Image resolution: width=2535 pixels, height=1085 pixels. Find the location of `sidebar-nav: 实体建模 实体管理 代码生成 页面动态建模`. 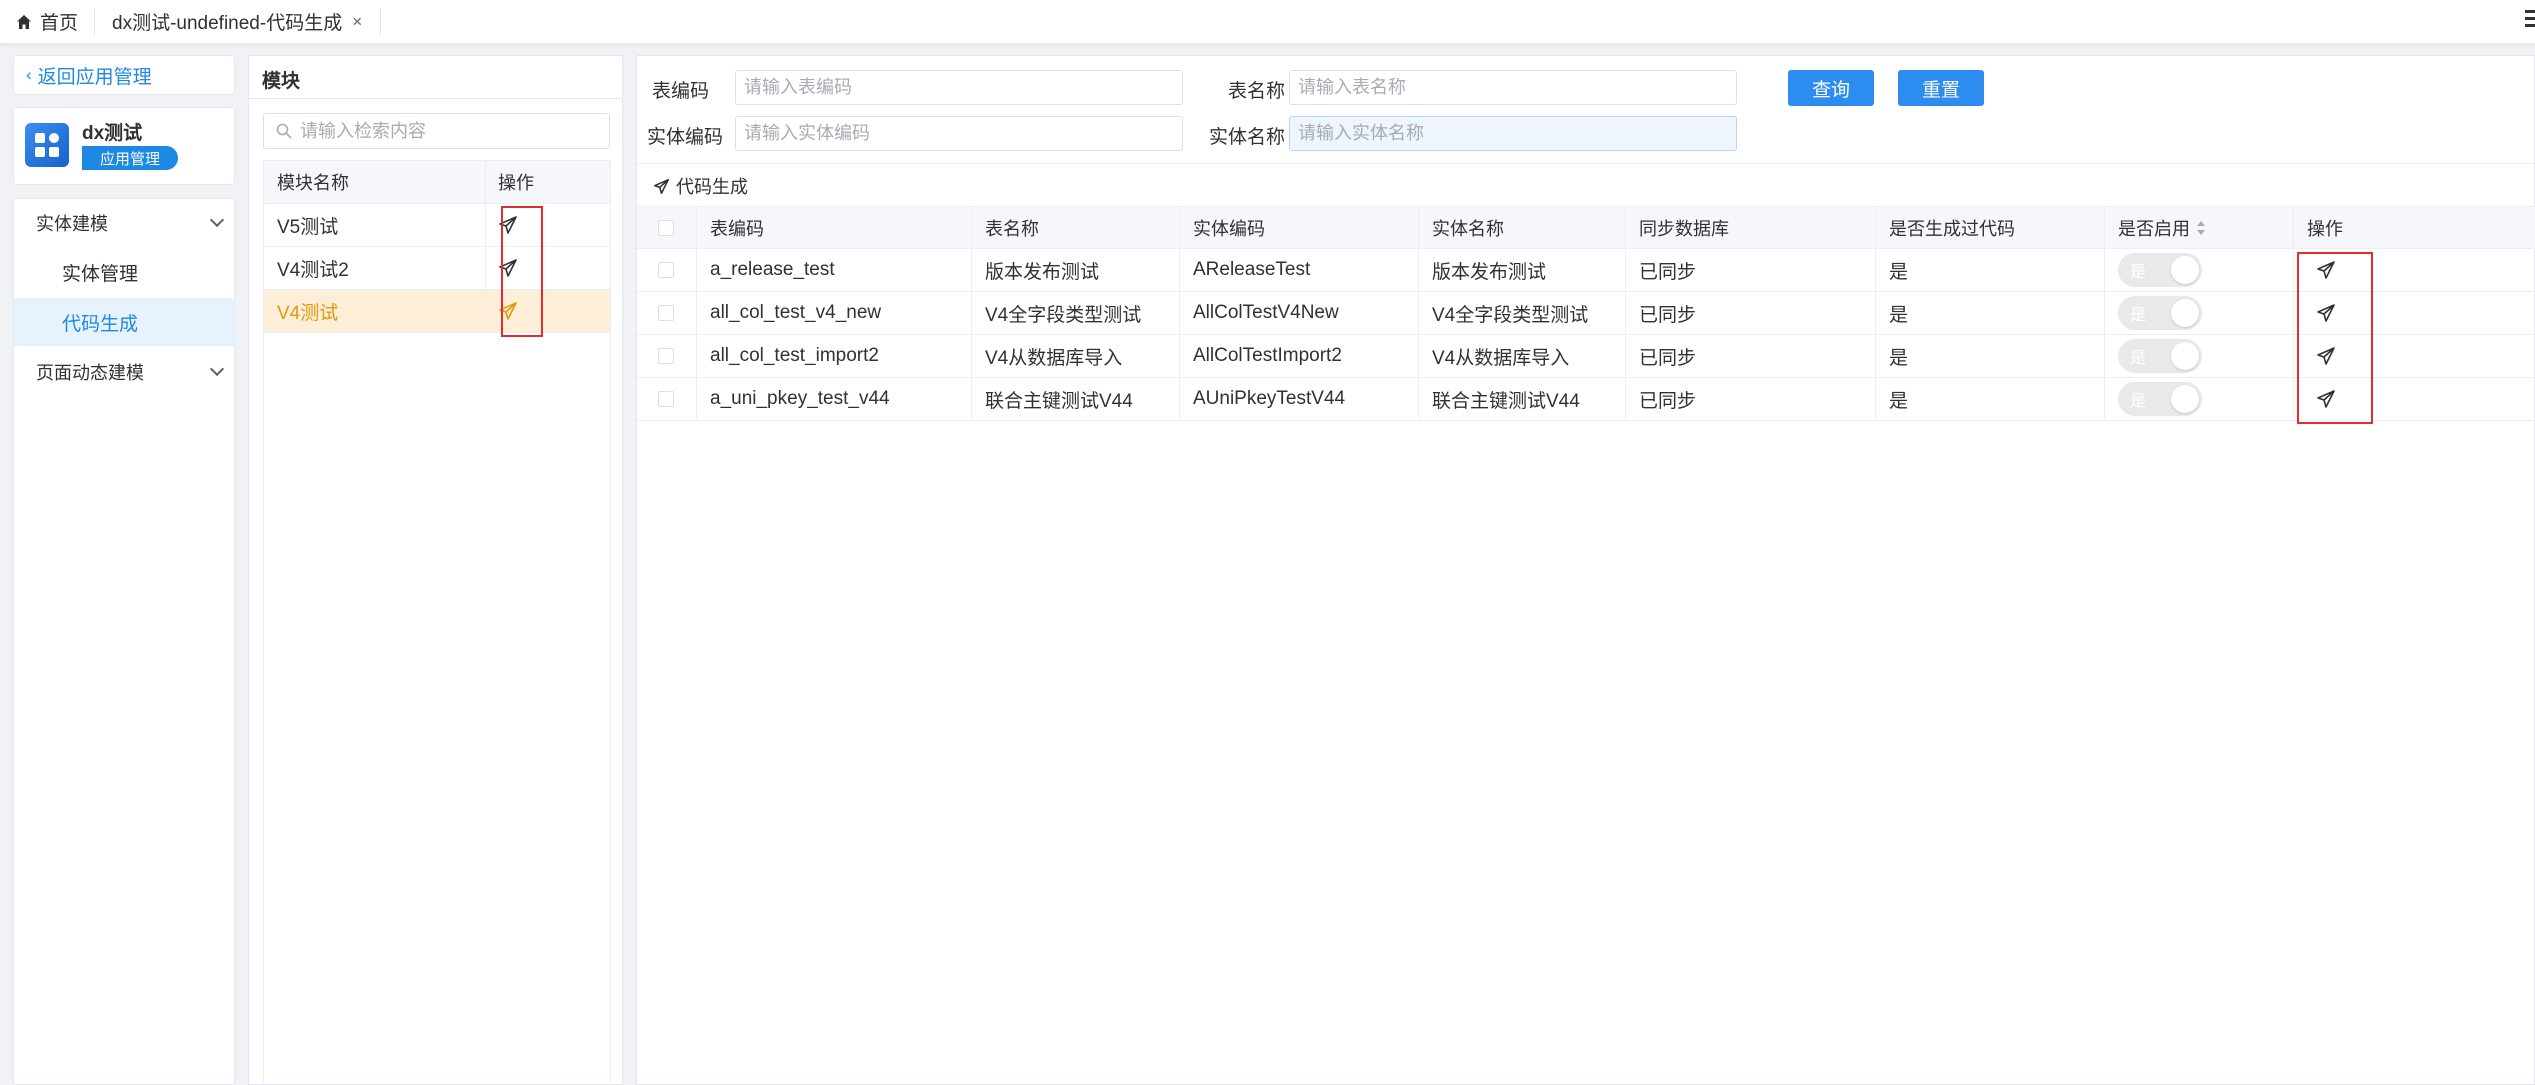

sidebar-nav: 实体建模 实体管理 代码生成 页面动态建模 is located at coordinates (124, 641).